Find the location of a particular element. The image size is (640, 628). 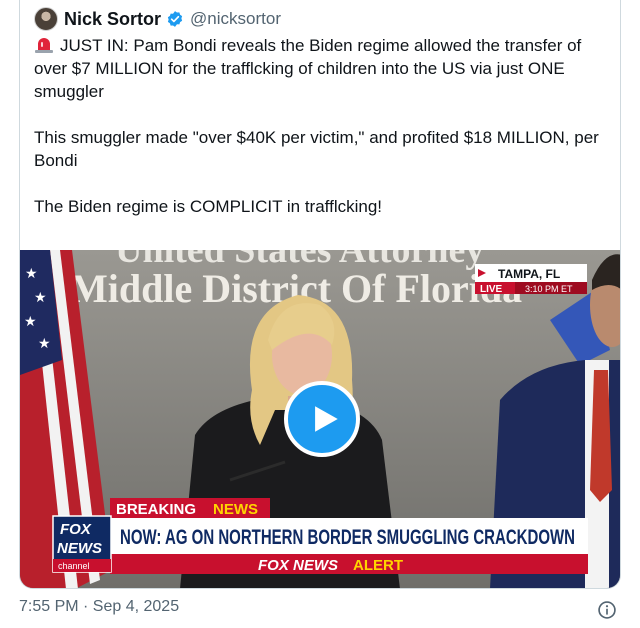

breaking-label-2: NEWS is located at coordinates (235, 509).